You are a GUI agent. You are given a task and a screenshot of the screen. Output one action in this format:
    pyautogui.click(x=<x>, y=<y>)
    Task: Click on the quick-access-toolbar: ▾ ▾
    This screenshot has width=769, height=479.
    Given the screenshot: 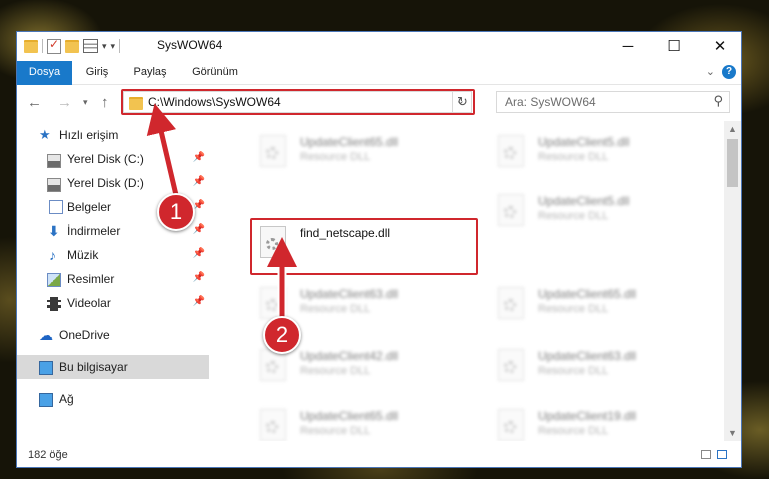 What is the action you would take?
    pyautogui.click(x=72, y=46)
    